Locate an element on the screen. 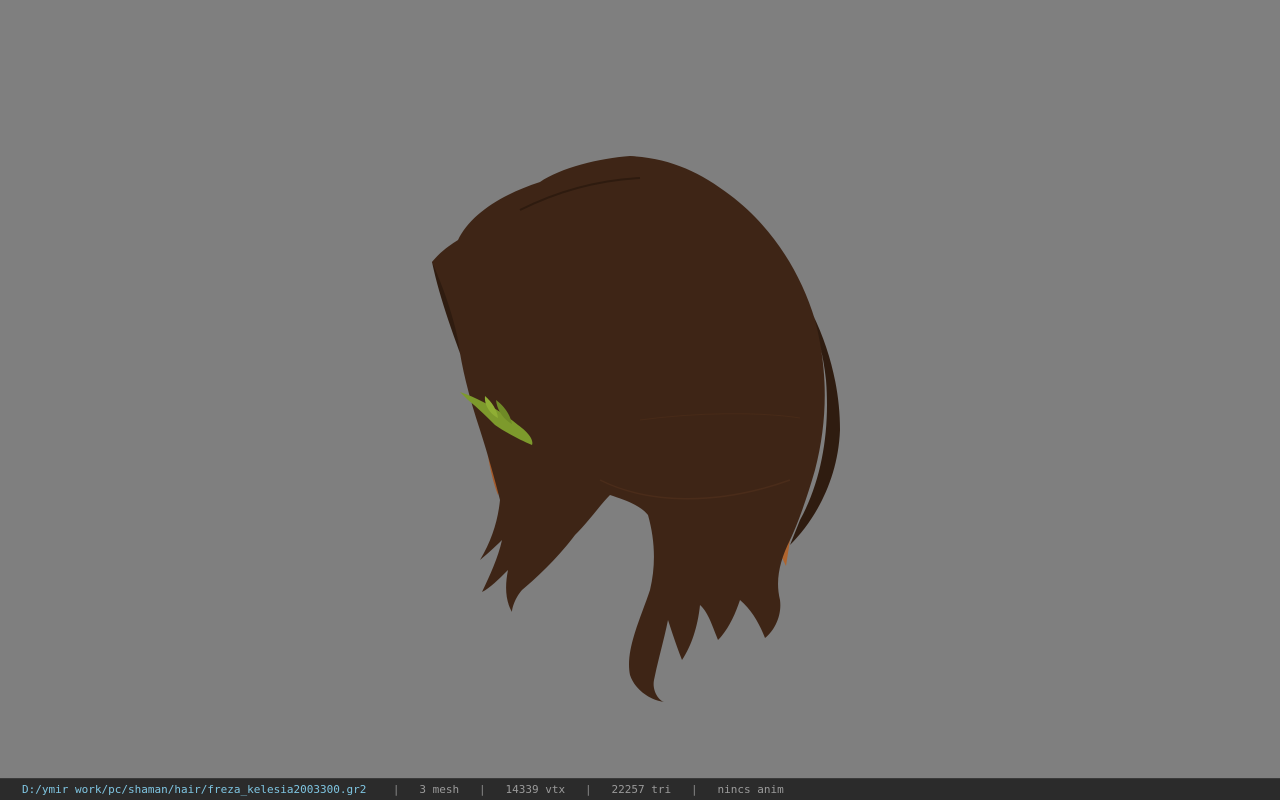 This screenshot has height=800, width=1280. triangle-count: 22257 tri is located at coordinates (641, 789).